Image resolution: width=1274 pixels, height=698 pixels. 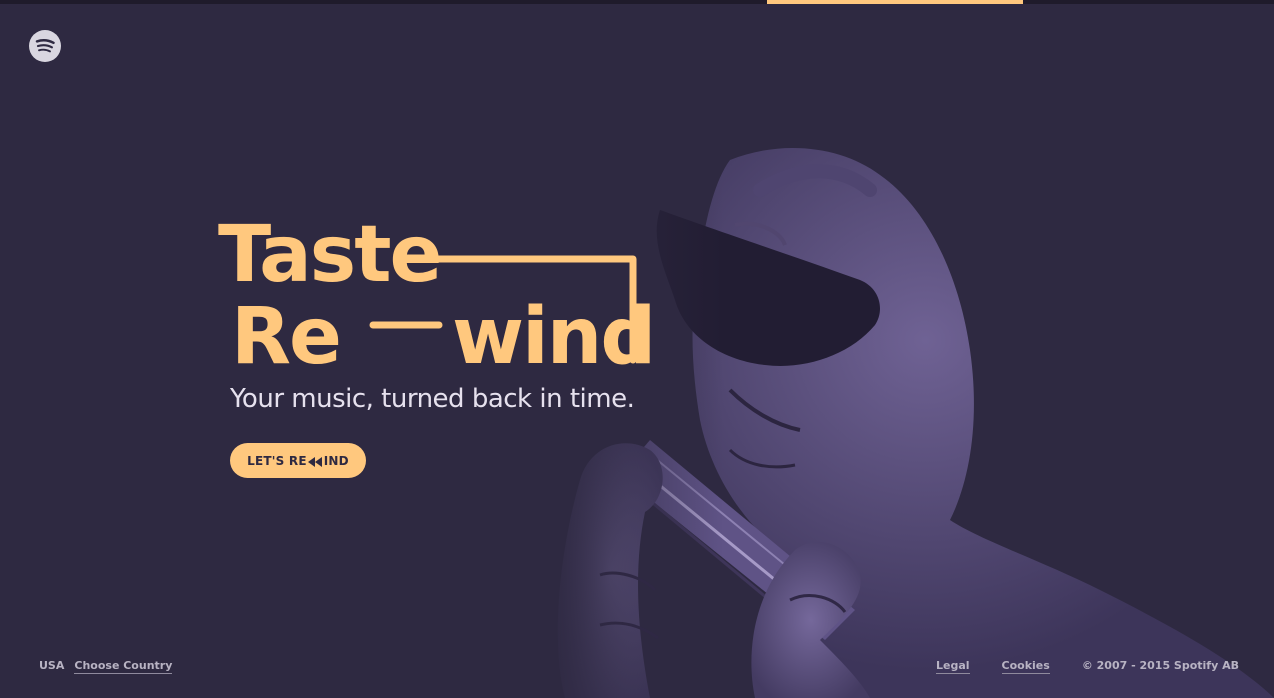 I want to click on cta-label-prefix: LET'S RE, so click(x=277, y=460).